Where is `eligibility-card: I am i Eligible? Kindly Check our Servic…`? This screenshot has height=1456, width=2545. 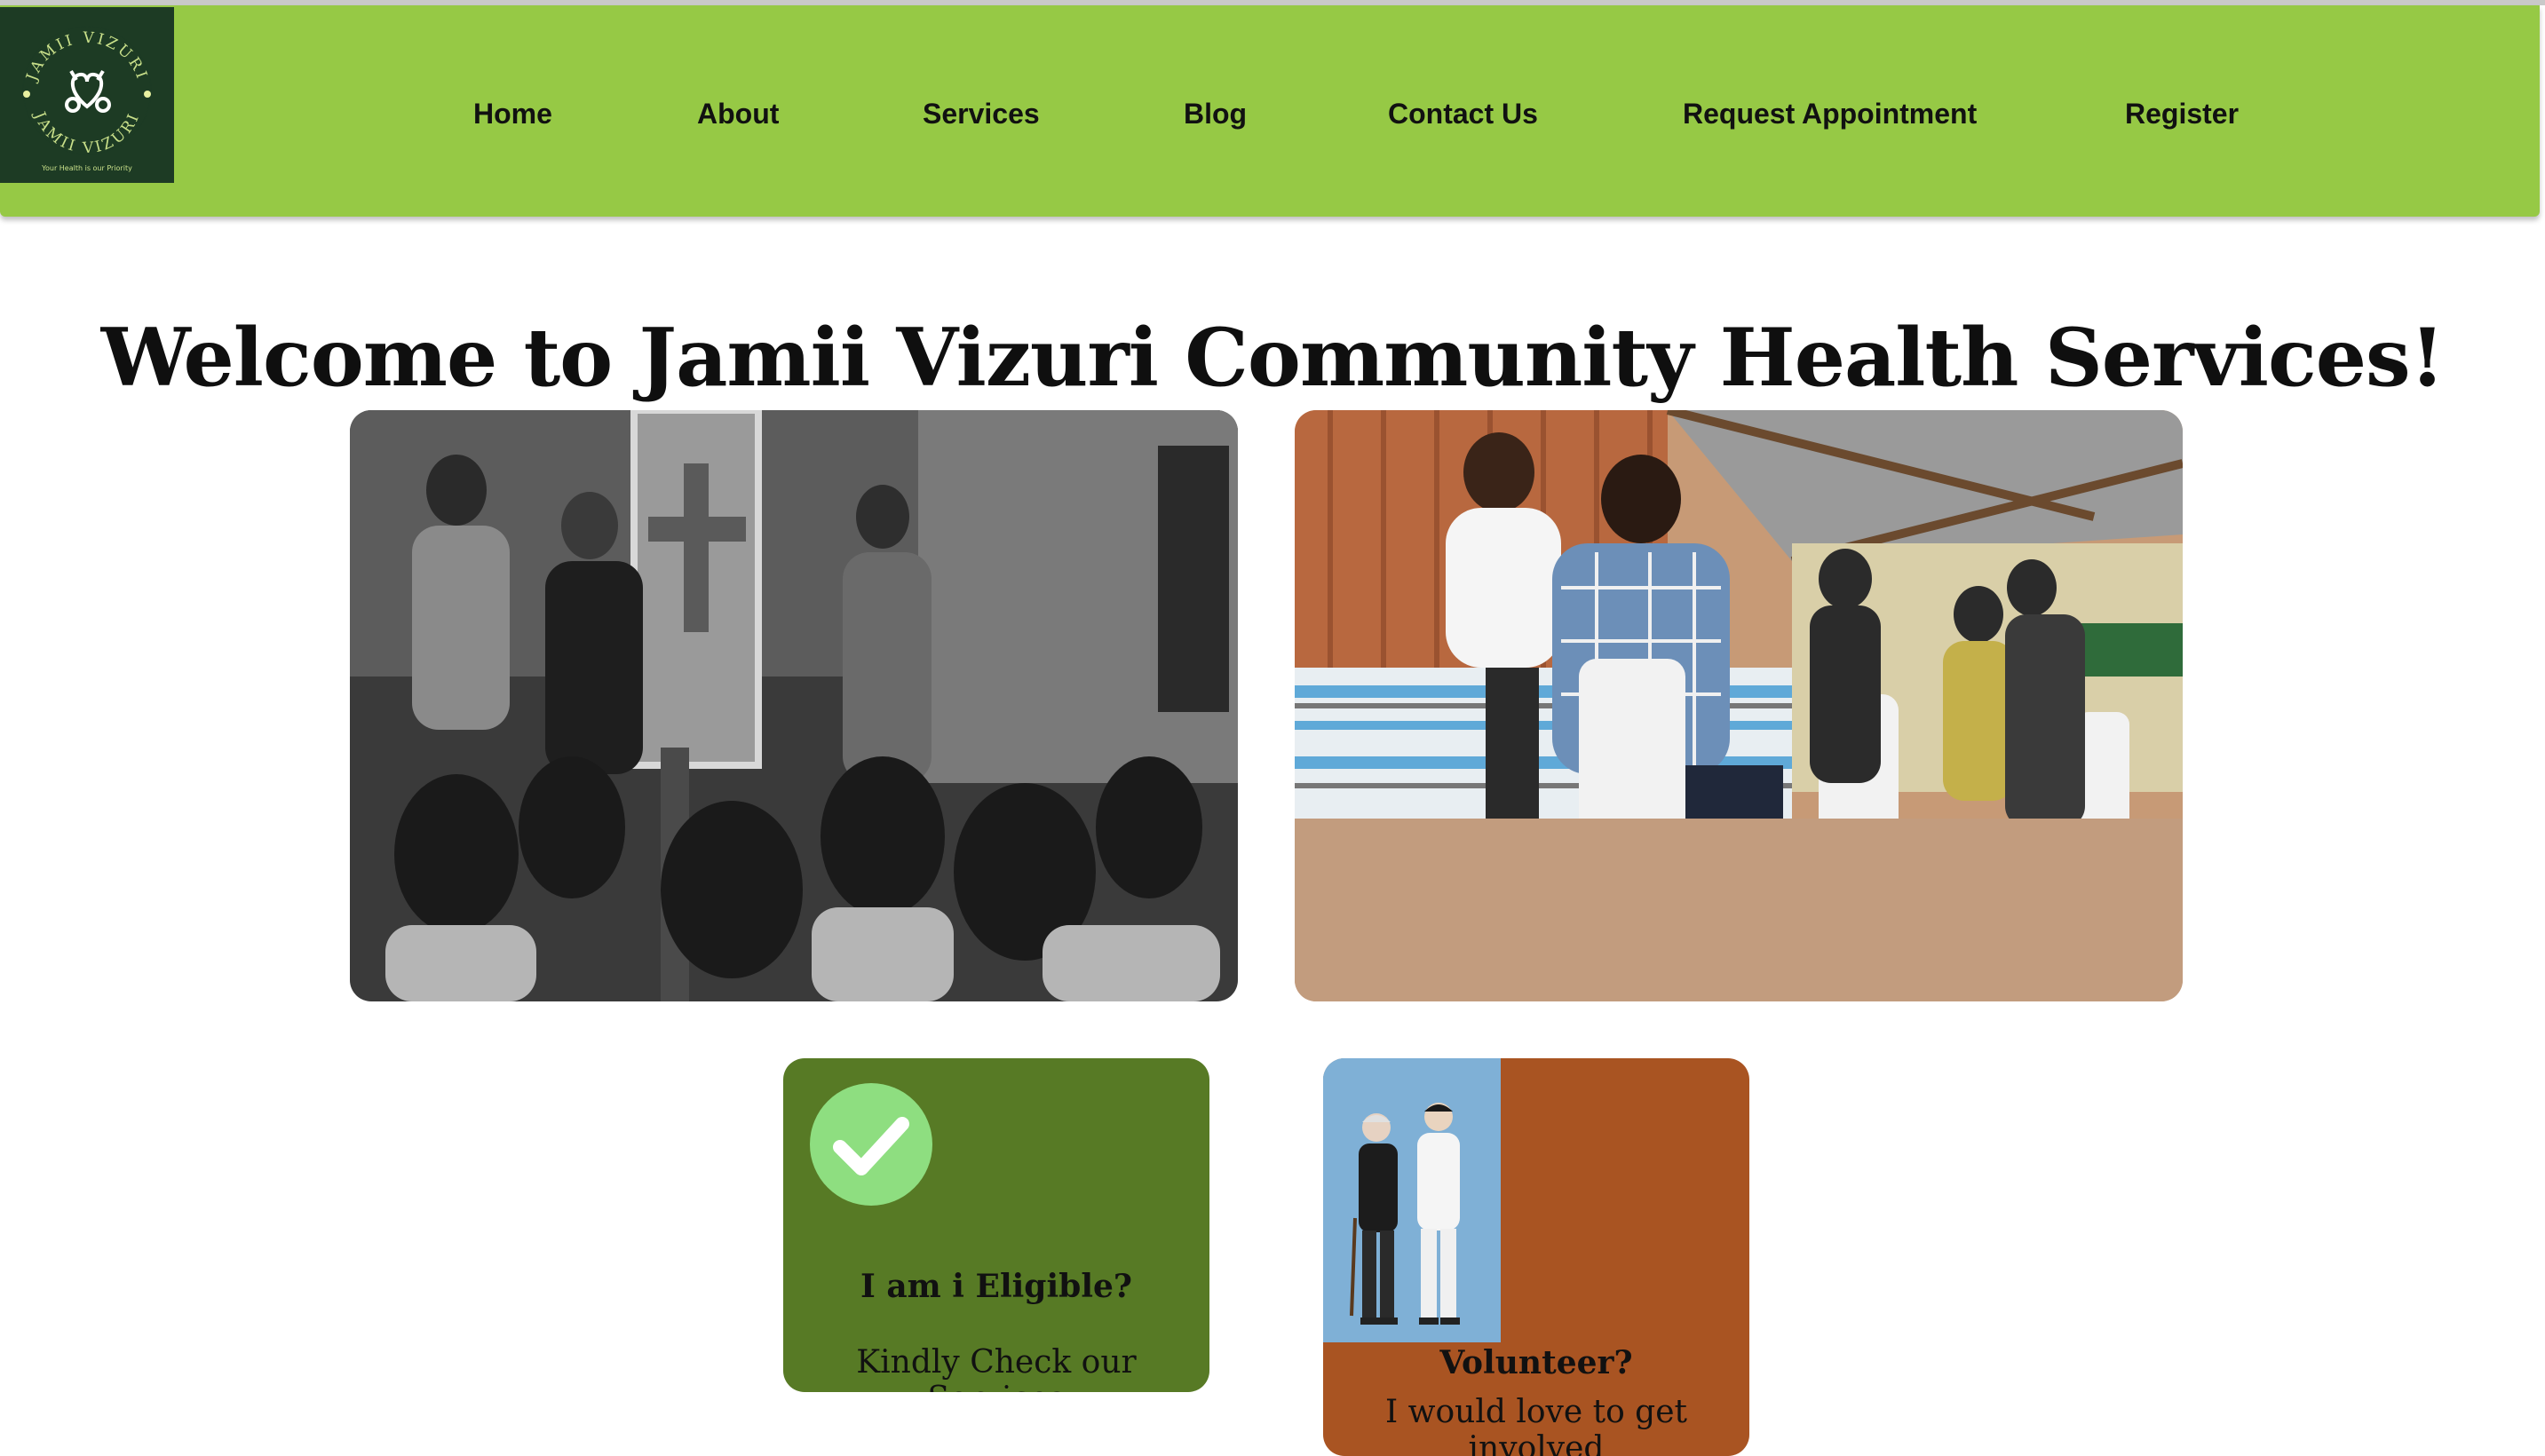
eligibility-card: I am i Eligible? Kindly Check our Servic… is located at coordinates (996, 1225).